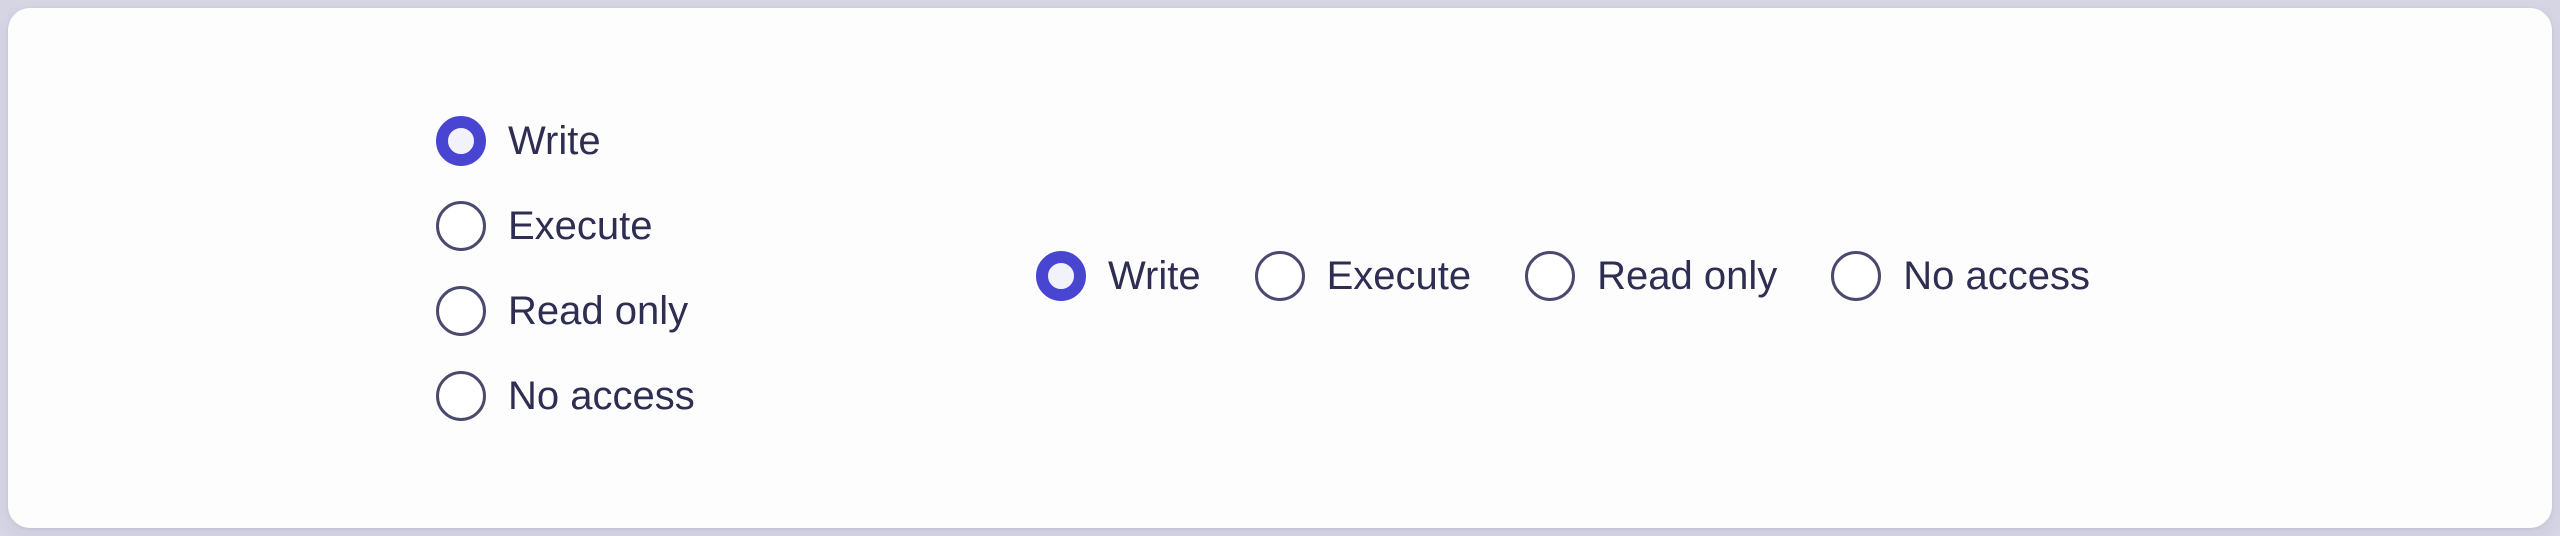 The width and height of the screenshot is (2560, 536). I want to click on radio-group-horizontal: Write Execute Read only No access, so click(1563, 276).